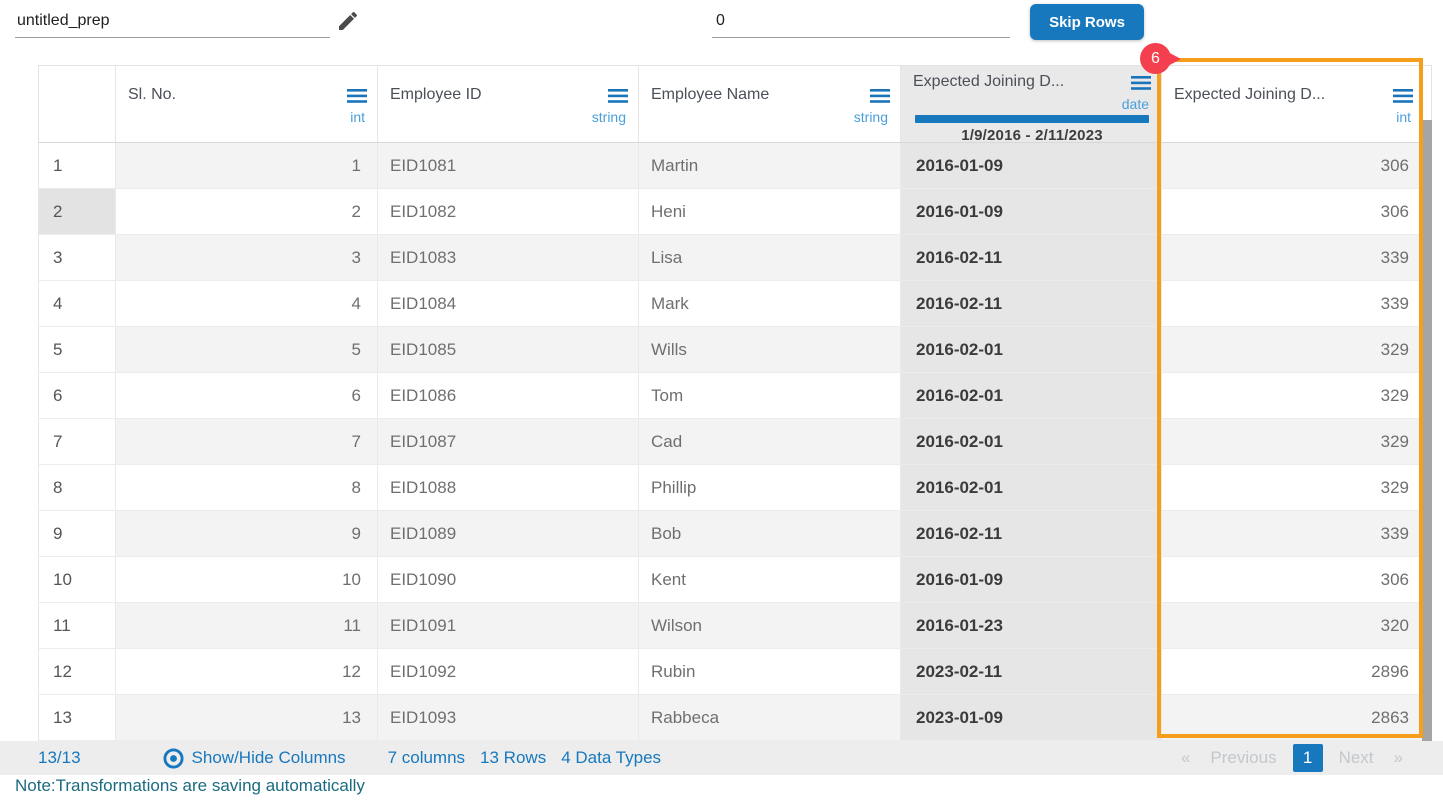 The width and height of the screenshot is (1443, 805). I want to click on vertical-scrollbar, so click(1427, 430).